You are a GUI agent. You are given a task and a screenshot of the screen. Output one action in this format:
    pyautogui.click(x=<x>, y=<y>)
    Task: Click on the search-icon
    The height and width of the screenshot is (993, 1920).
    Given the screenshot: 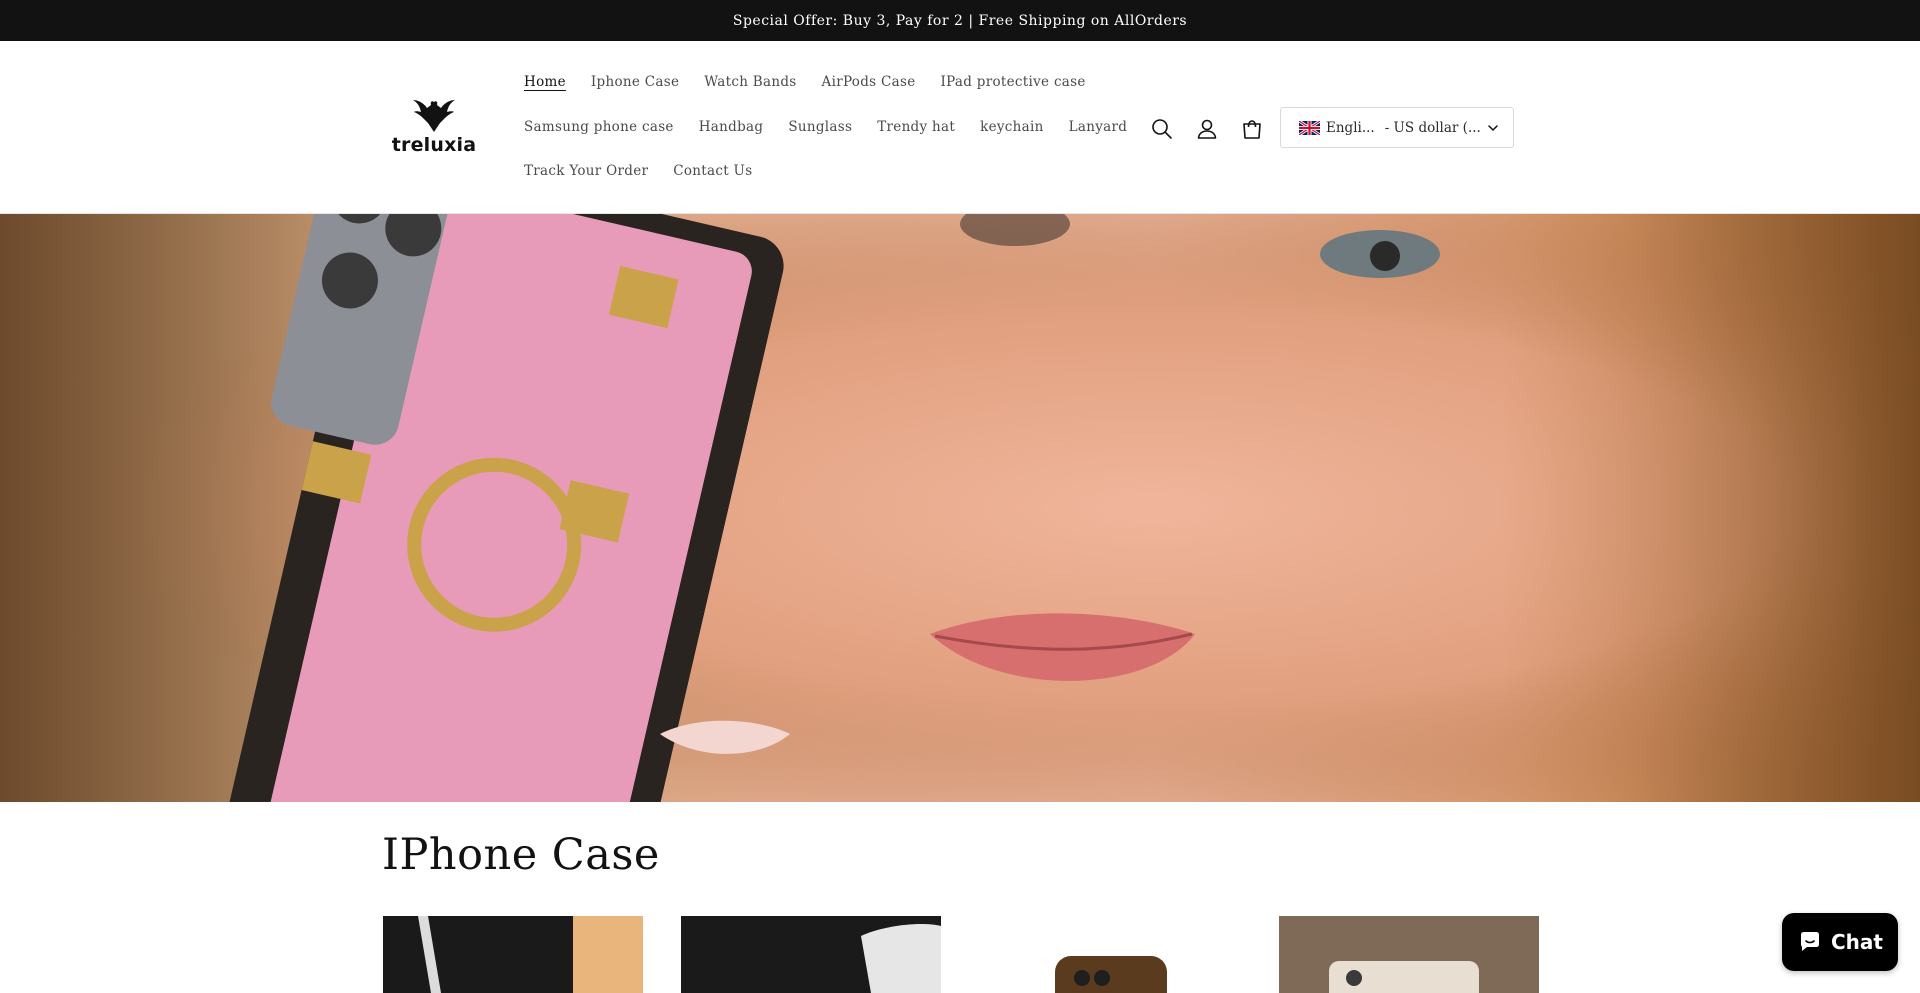 What is the action you would take?
    pyautogui.click(x=1162, y=129)
    